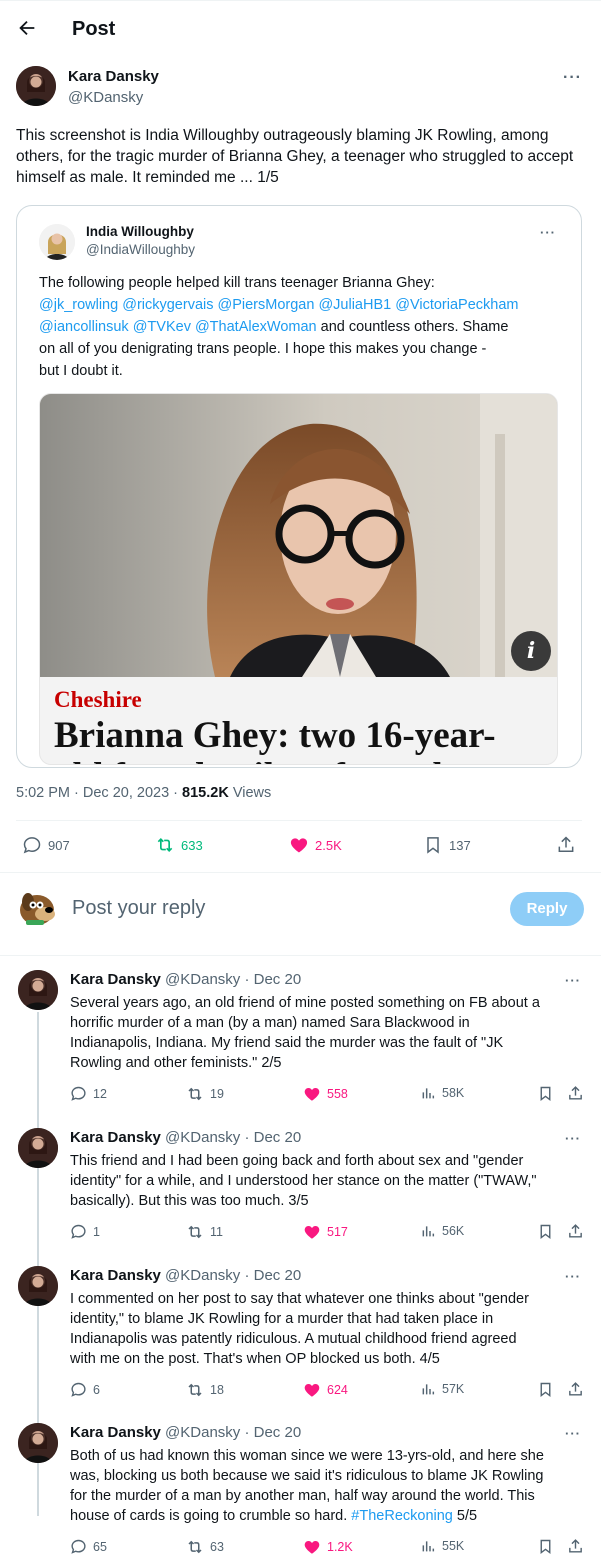 This screenshot has height=1568, width=601. I want to click on article-headline-cut: old found guilty of murder, so click(264, 759).